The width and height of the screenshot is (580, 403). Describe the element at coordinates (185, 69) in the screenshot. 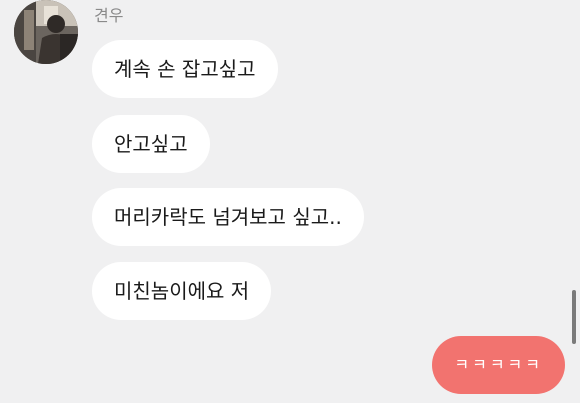

I see `received-message-bubble: 계속 손 잡고싶고` at that location.